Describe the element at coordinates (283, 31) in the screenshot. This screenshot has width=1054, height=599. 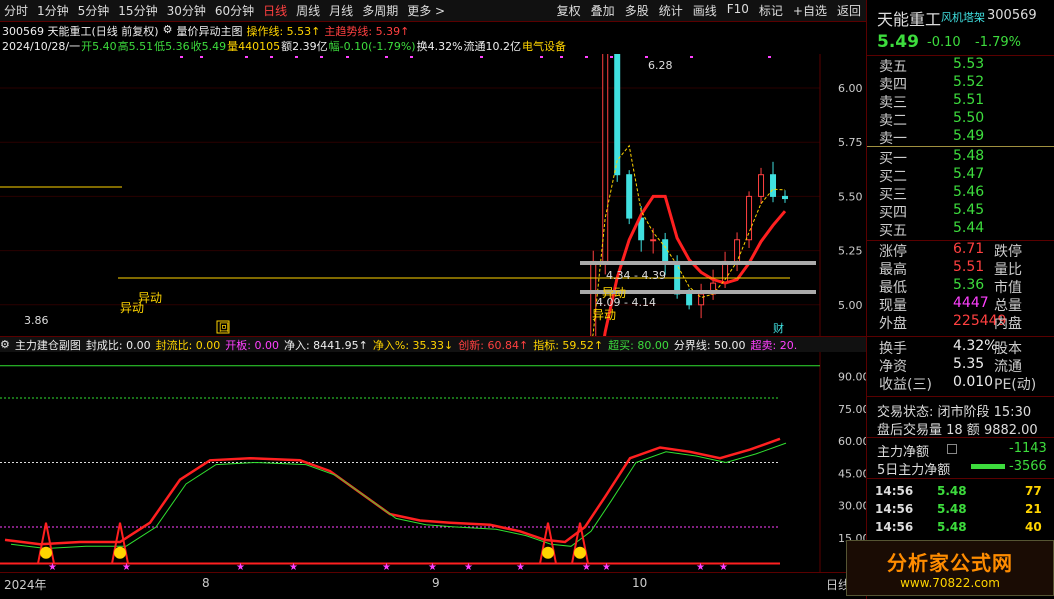
I see `op-line-label: 操作线: 5.53↑` at that location.